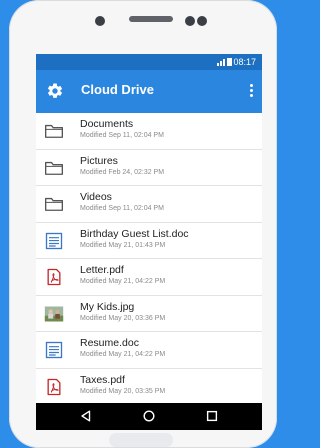 This screenshot has height=448, width=320. I want to click on home-icon, so click(149, 416).